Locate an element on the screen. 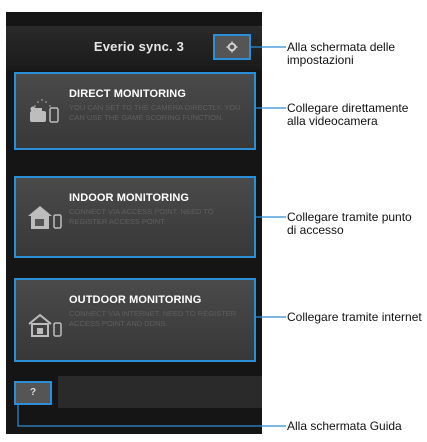  callout-indoor: Collegare tramite punto di accesso is located at coordinates (349, 223).